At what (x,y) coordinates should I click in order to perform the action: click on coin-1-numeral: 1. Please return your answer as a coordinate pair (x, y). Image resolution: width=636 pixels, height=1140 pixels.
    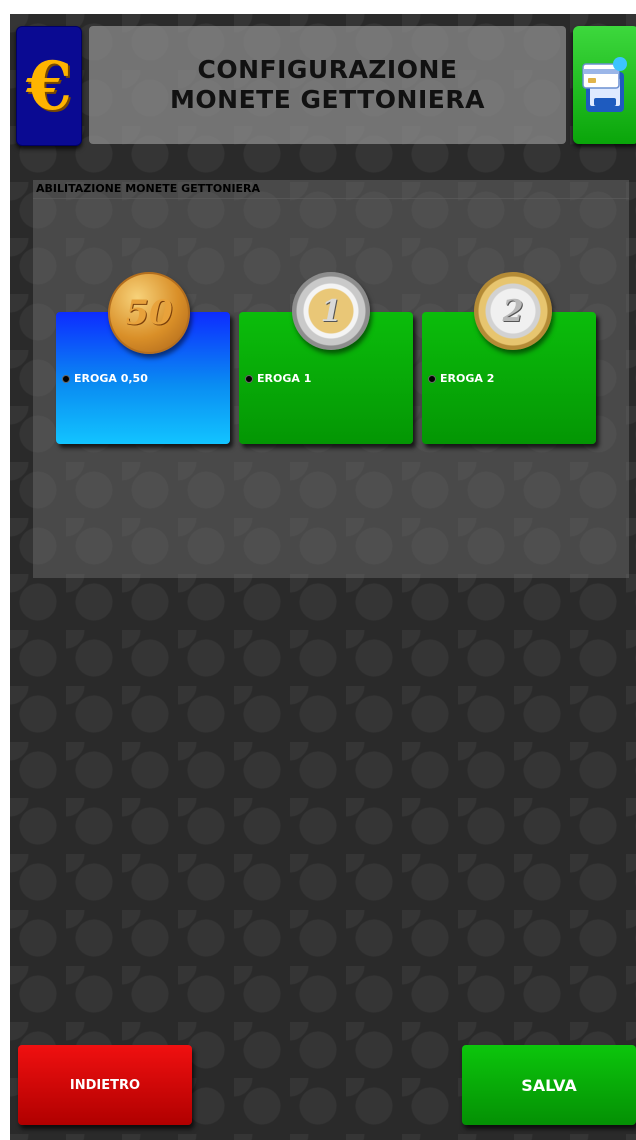
    Looking at the image, I should click on (331, 311).